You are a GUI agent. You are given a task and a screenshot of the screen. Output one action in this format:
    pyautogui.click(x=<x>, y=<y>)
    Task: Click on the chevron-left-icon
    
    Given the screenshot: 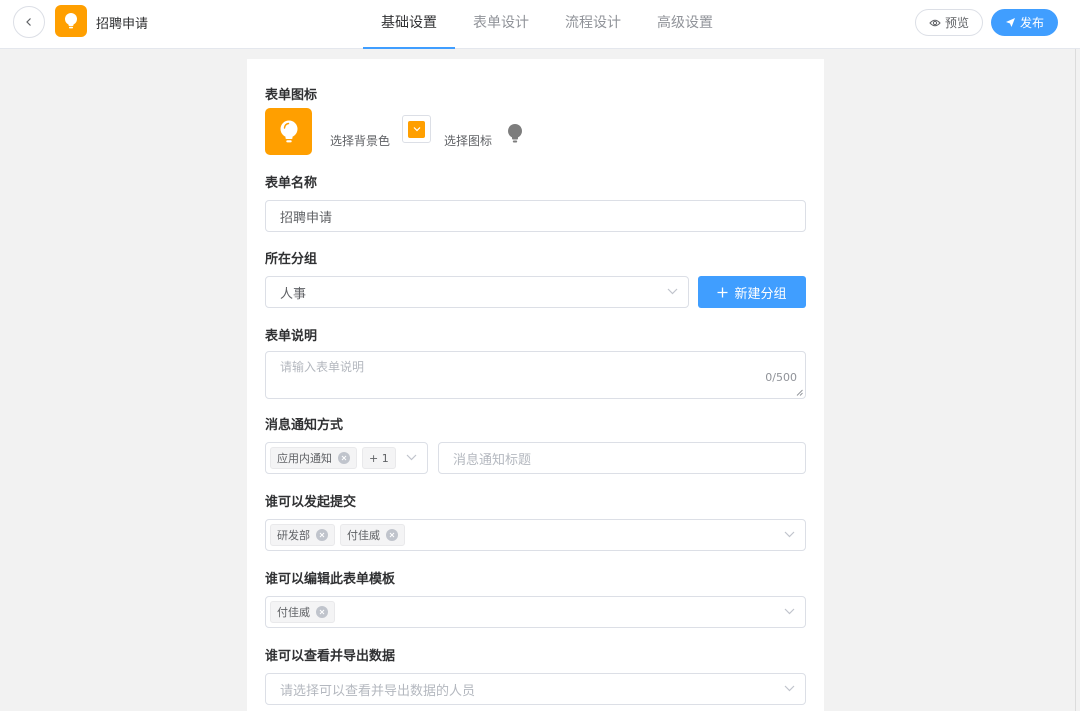 What is the action you would take?
    pyautogui.click(x=28, y=22)
    